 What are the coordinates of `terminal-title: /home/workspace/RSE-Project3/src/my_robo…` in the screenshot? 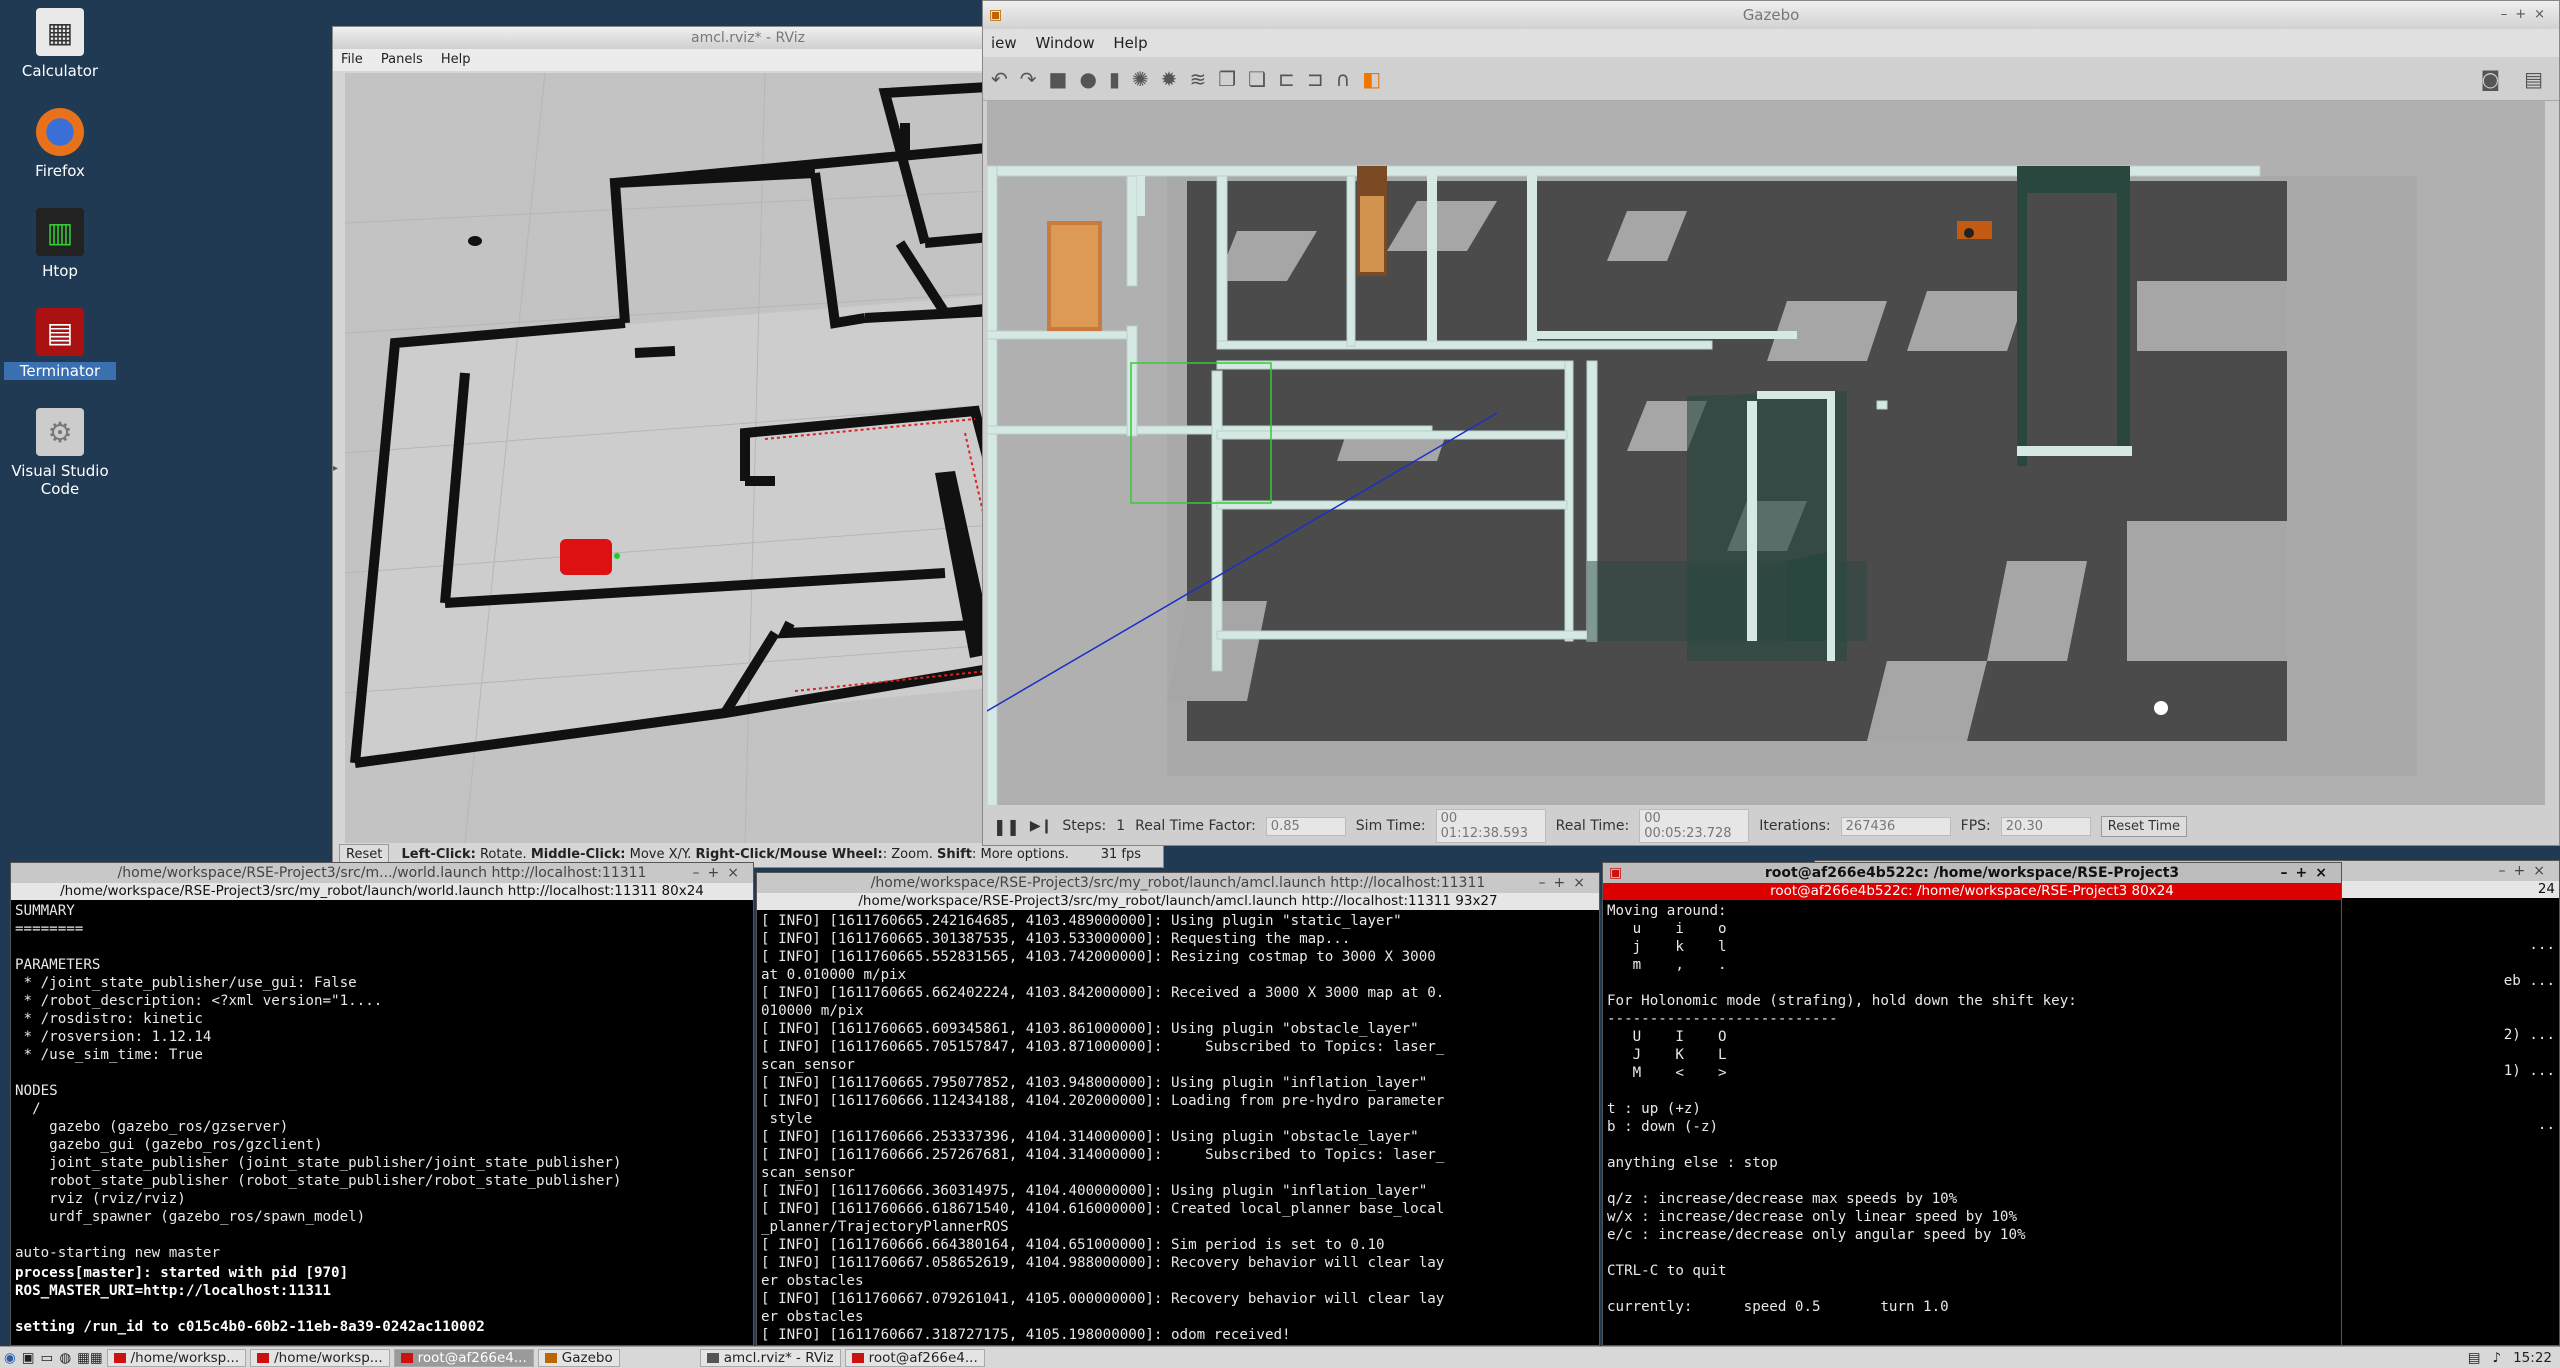 It's located at (1178, 883).